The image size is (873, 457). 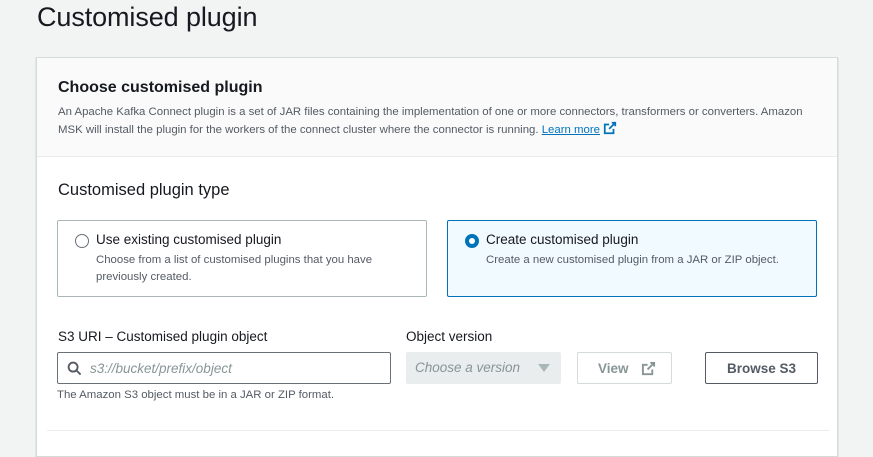 What do you see at coordinates (82, 241) in the screenshot?
I see `radio-use-existing` at bounding box center [82, 241].